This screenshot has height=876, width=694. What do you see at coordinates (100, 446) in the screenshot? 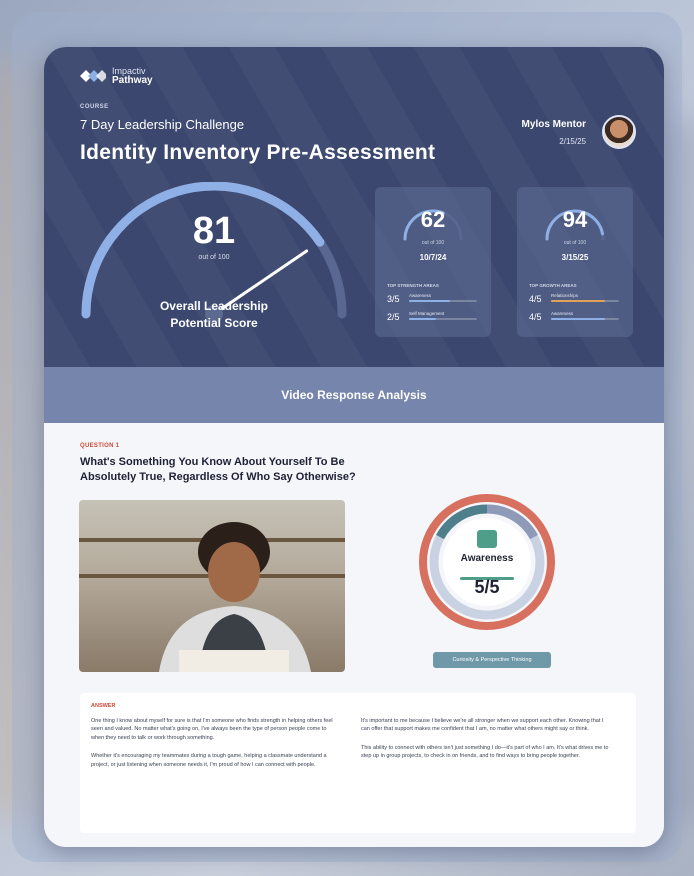
I see `question-label: QUESTION 1` at bounding box center [100, 446].